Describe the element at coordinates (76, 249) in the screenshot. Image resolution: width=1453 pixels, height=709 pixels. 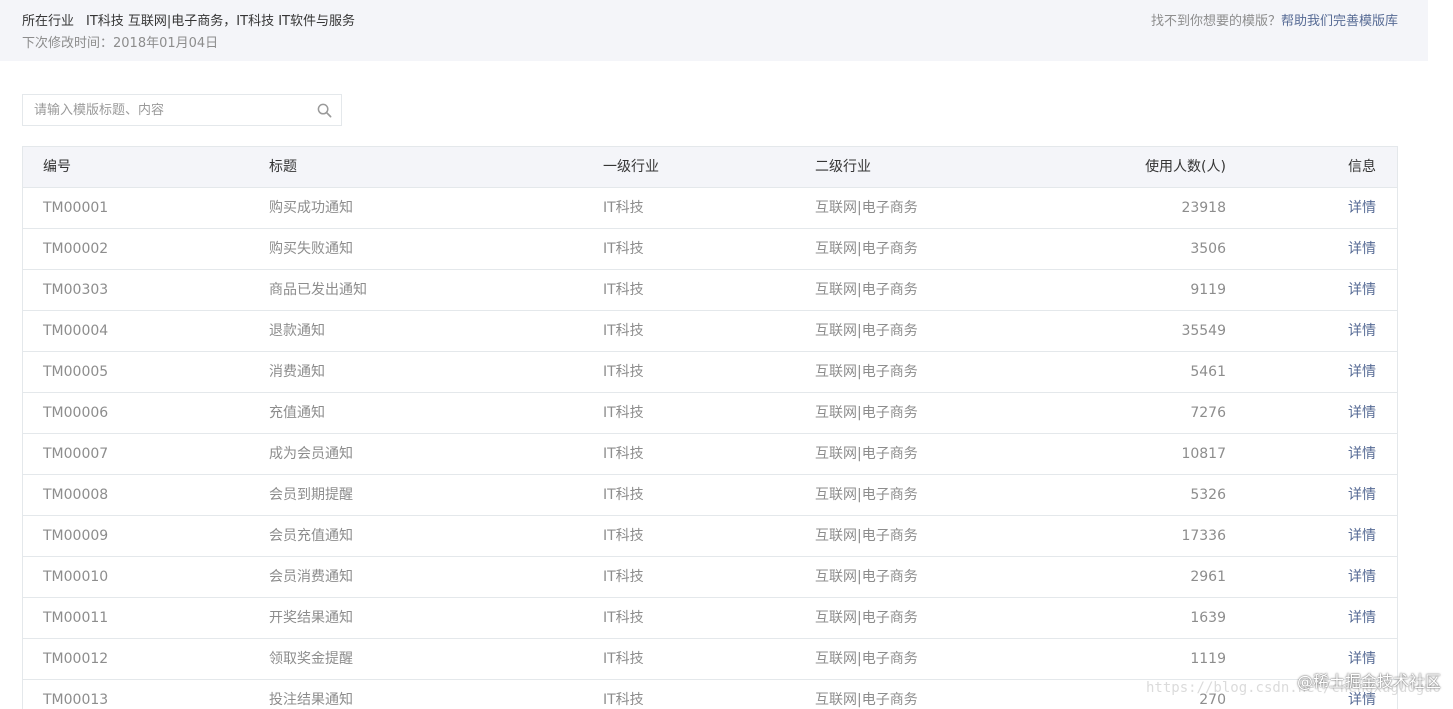
I see `template-id: TM00002` at that location.